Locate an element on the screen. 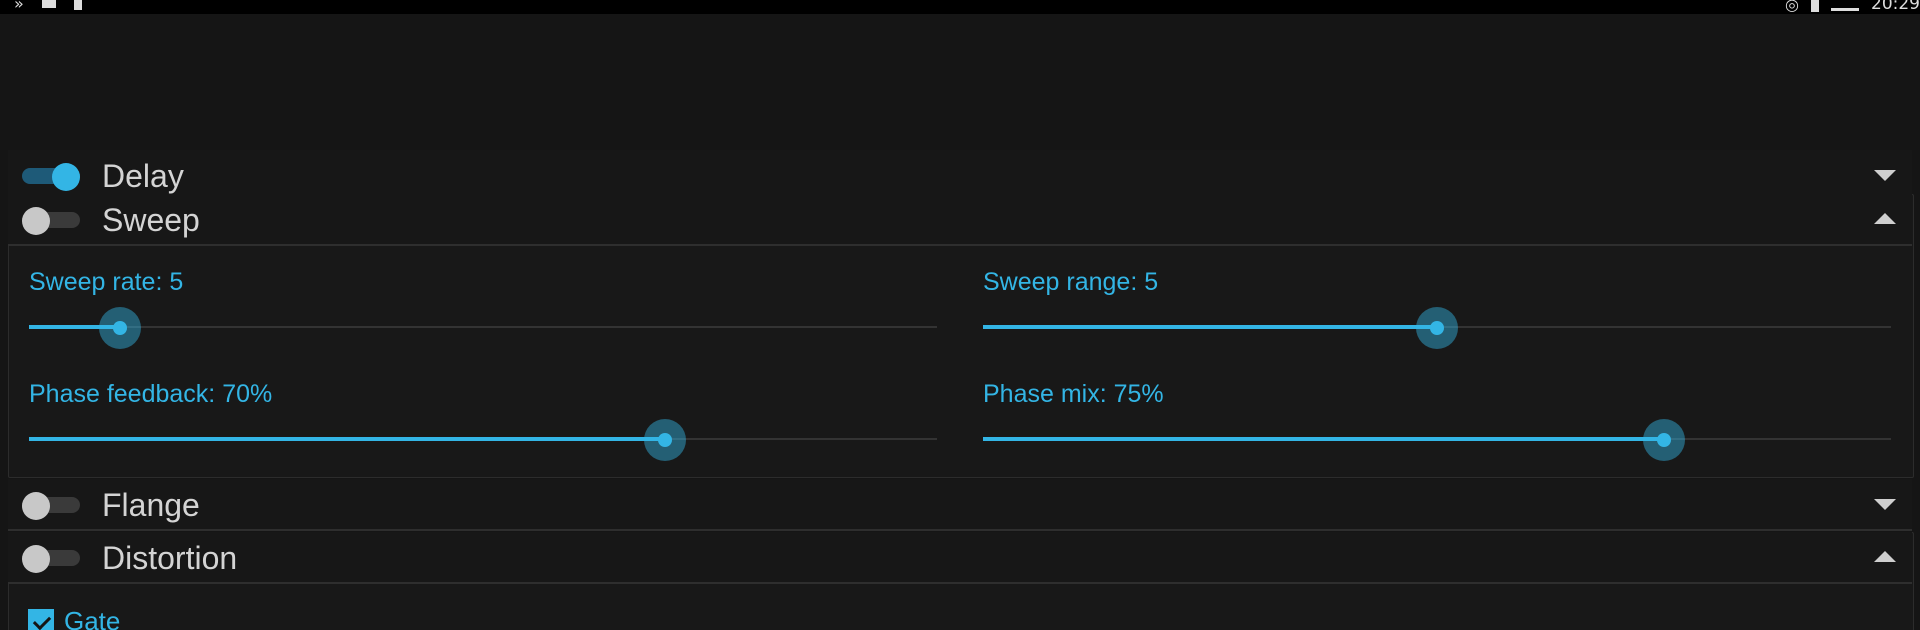 The width and height of the screenshot is (1920, 630). gate-label: Gate is located at coordinates (92, 618).